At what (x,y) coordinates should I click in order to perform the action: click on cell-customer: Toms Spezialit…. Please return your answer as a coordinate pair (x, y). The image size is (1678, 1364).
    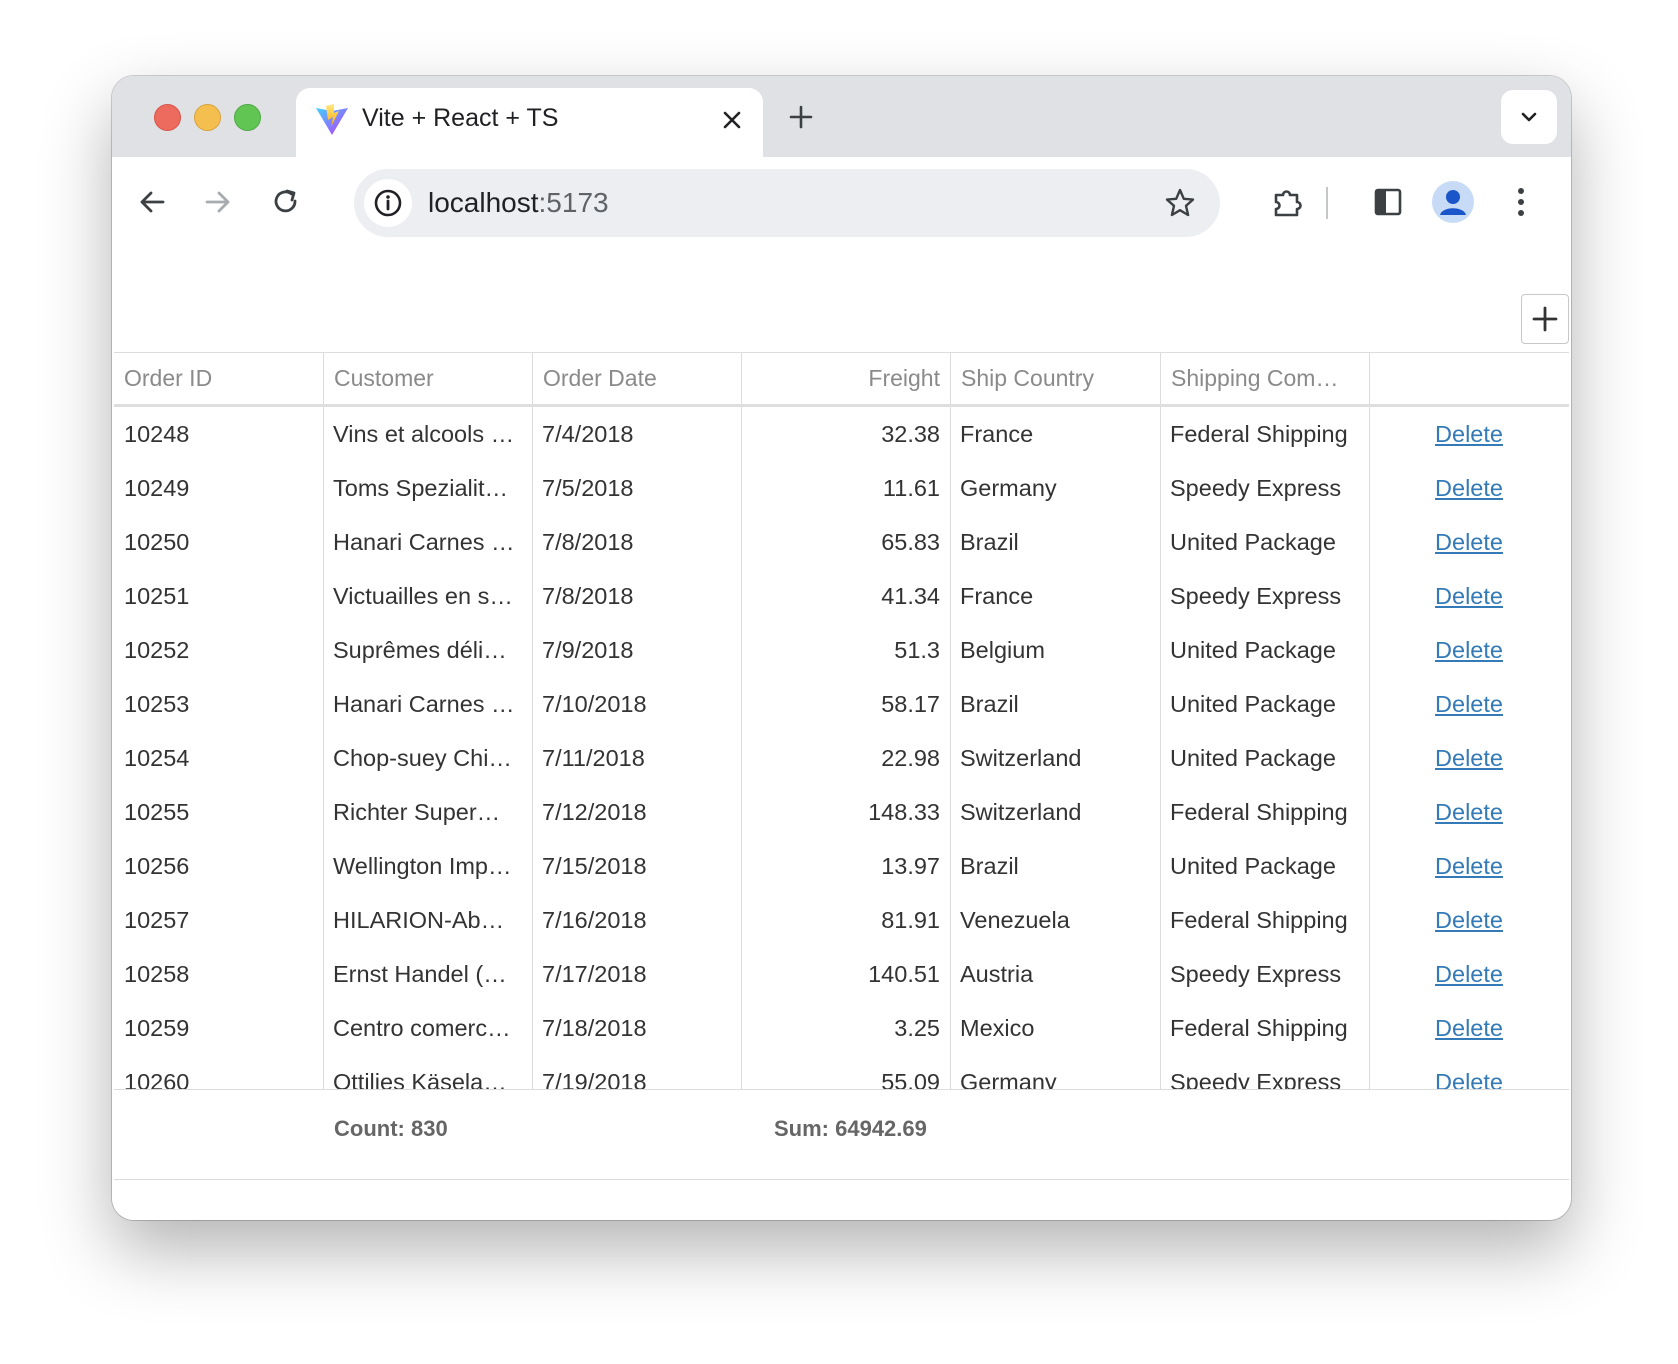
    Looking at the image, I should click on (427, 488).